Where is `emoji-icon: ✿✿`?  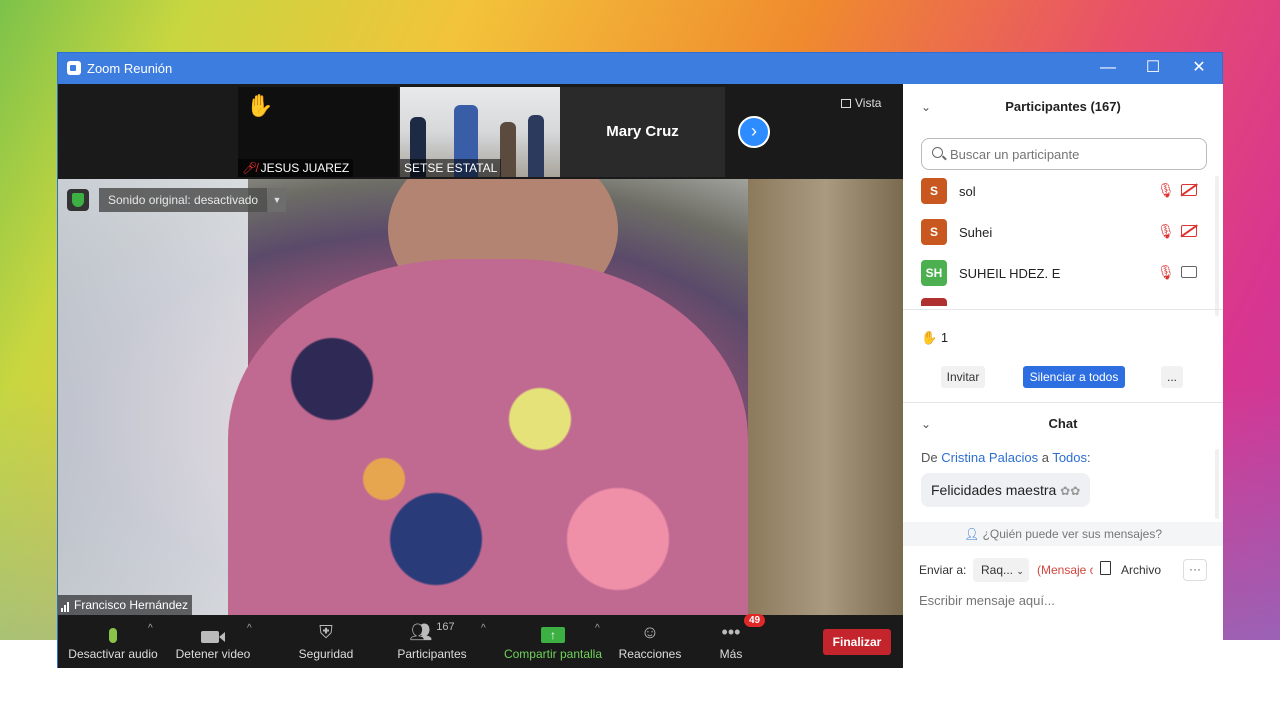
emoji-icon: ✿✿ is located at coordinates (1070, 491).